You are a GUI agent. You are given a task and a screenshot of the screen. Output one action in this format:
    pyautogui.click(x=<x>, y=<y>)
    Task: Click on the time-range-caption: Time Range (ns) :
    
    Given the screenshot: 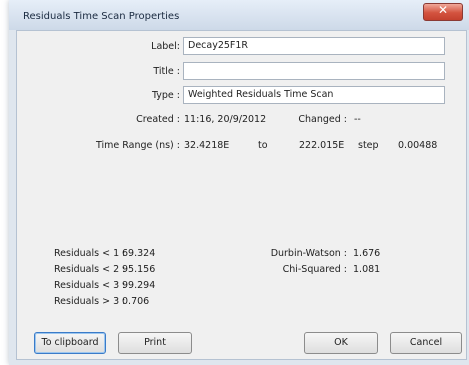 What is the action you would take?
    pyautogui.click(x=137, y=145)
    